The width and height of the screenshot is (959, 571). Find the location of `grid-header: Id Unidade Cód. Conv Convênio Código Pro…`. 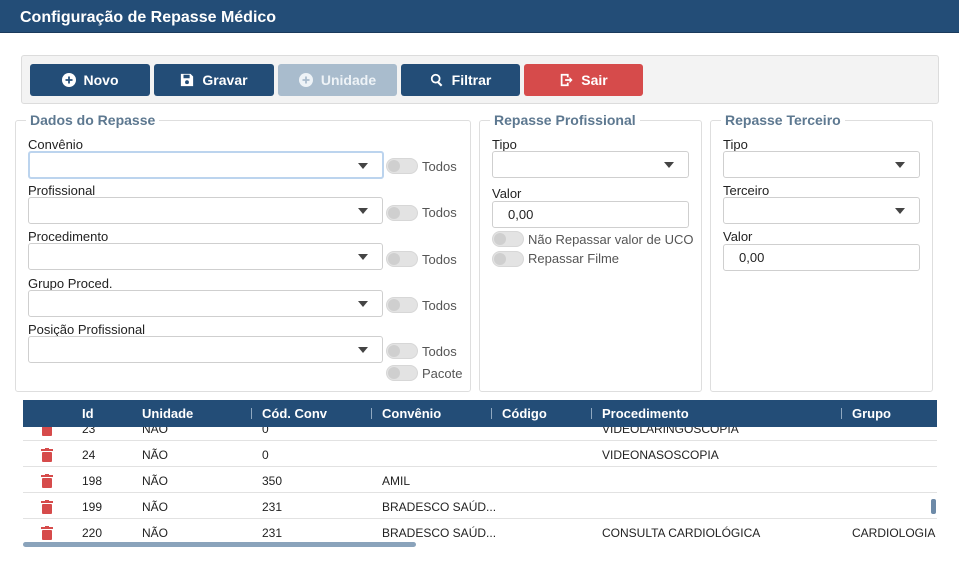

grid-header: Id Unidade Cód. Conv Convênio Código Pro… is located at coordinates (480, 413).